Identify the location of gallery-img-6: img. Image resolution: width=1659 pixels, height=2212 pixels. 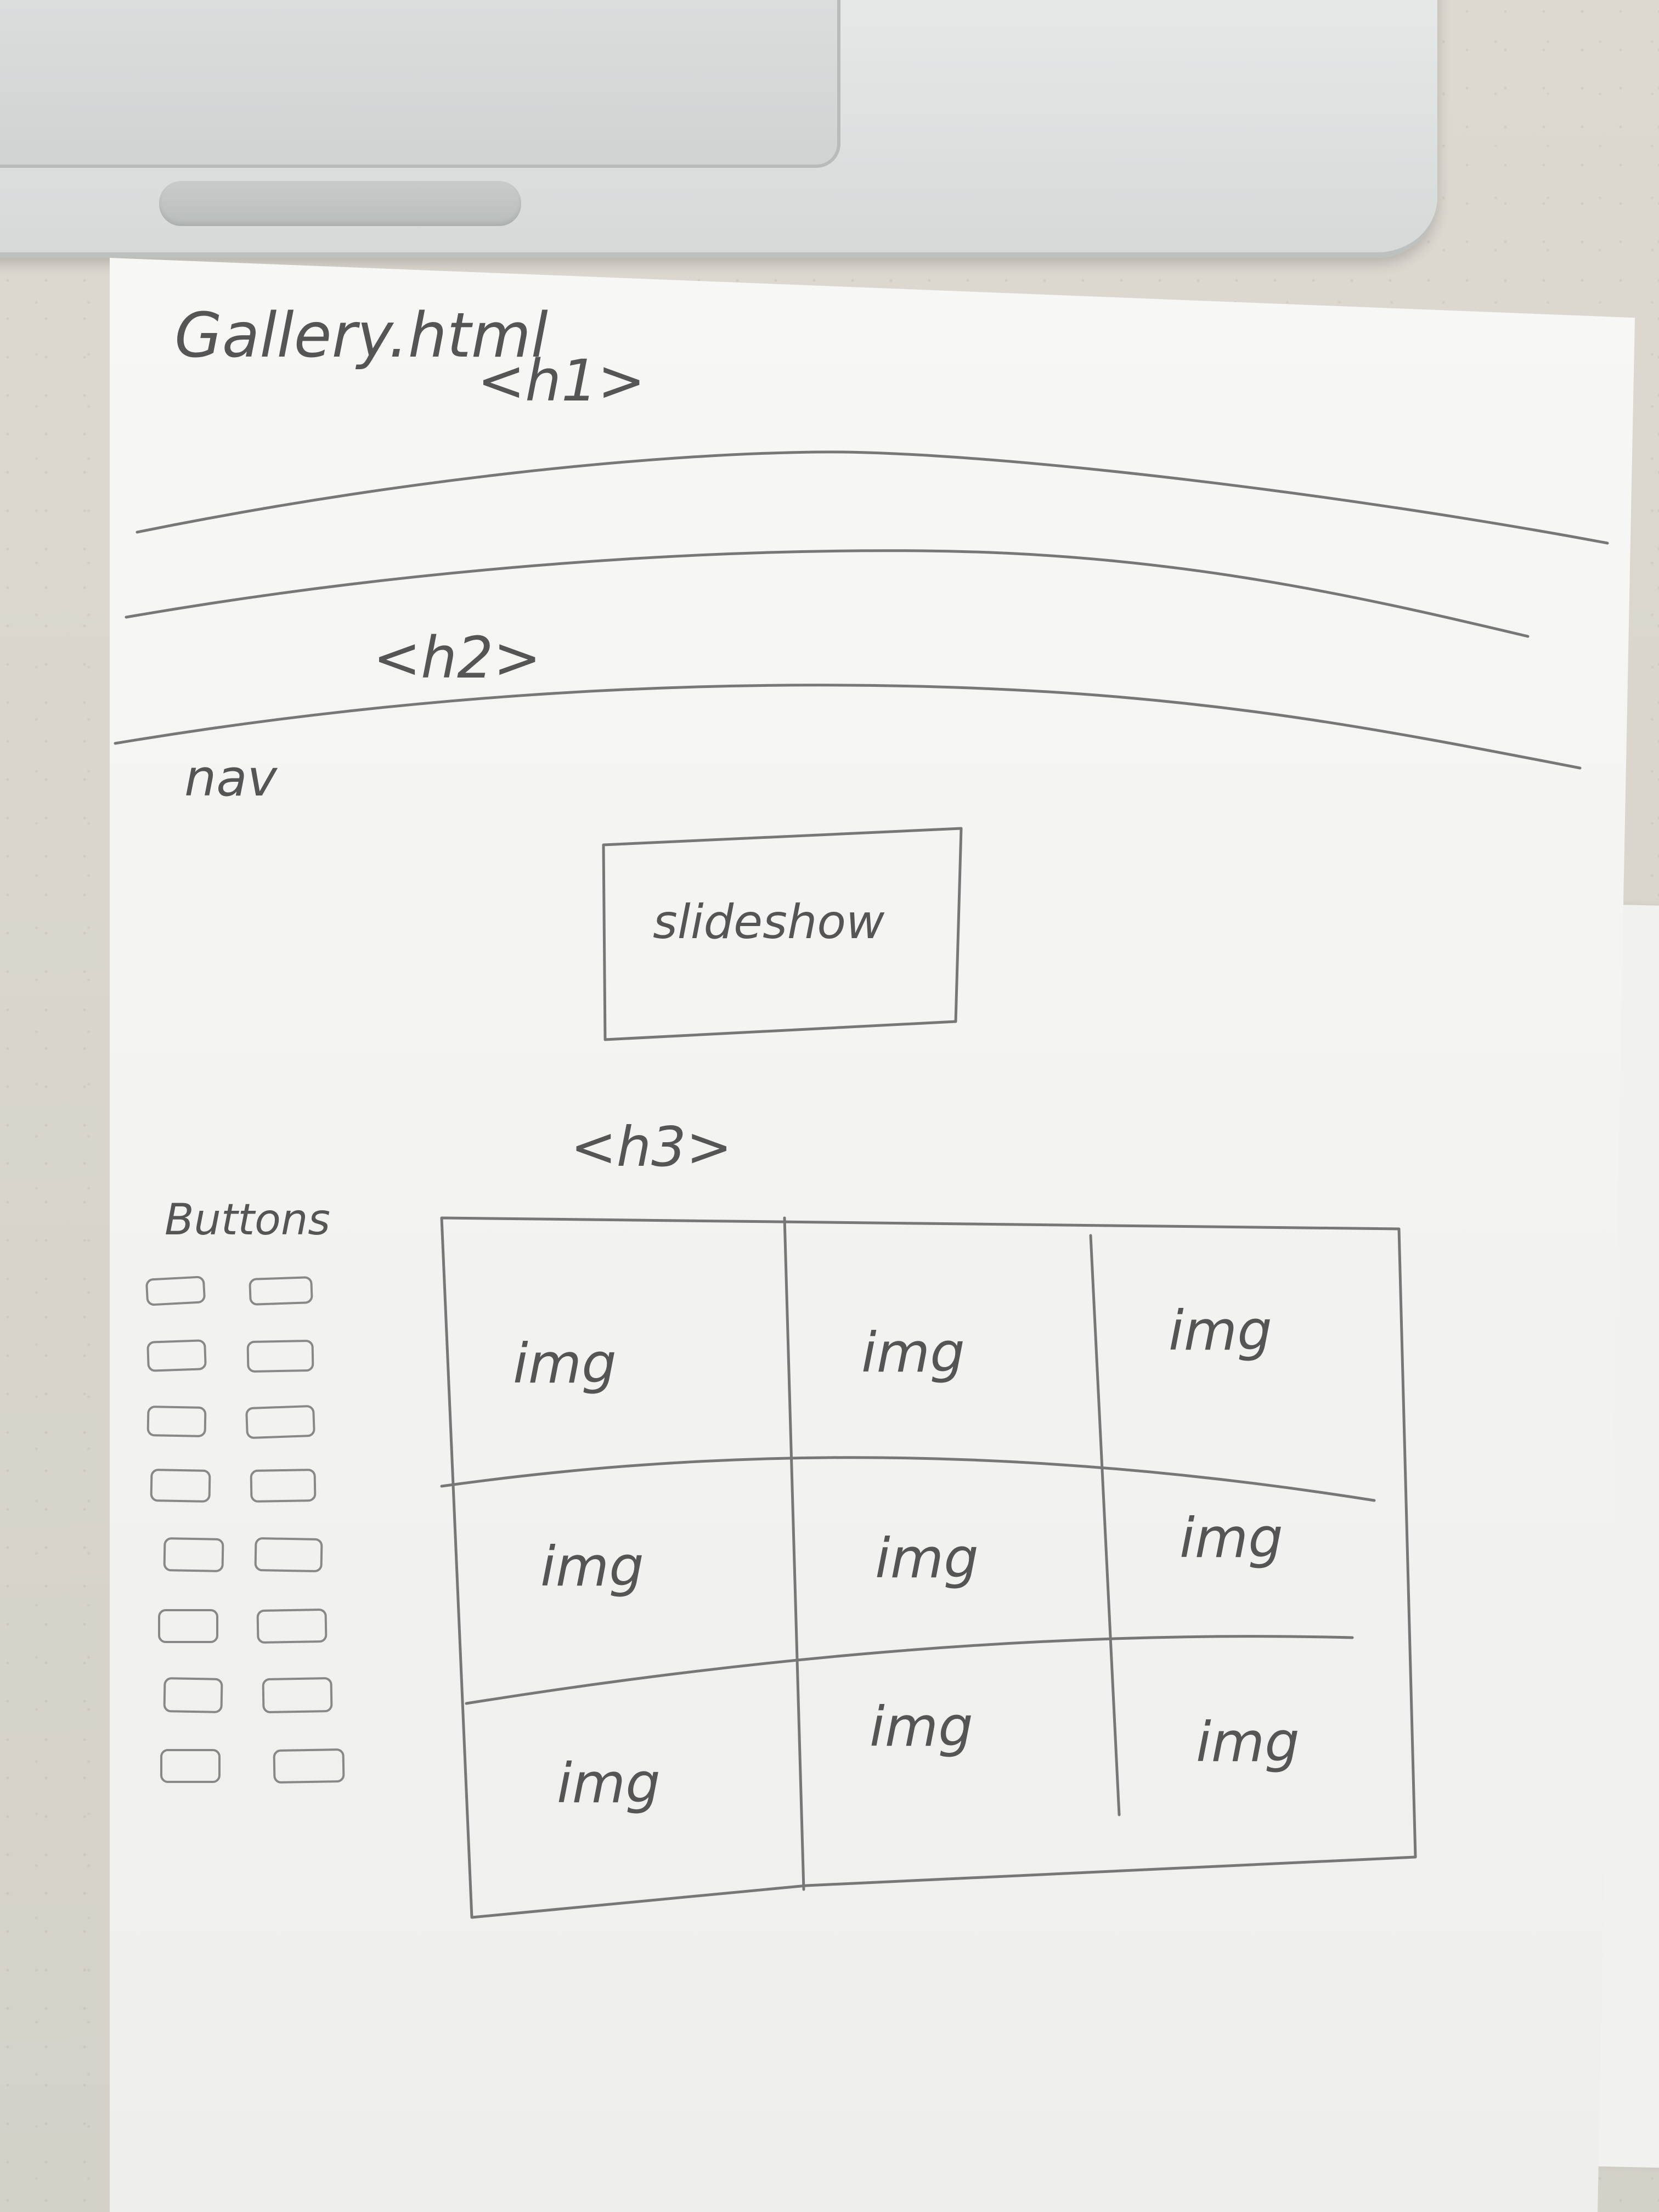
(1231, 1538).